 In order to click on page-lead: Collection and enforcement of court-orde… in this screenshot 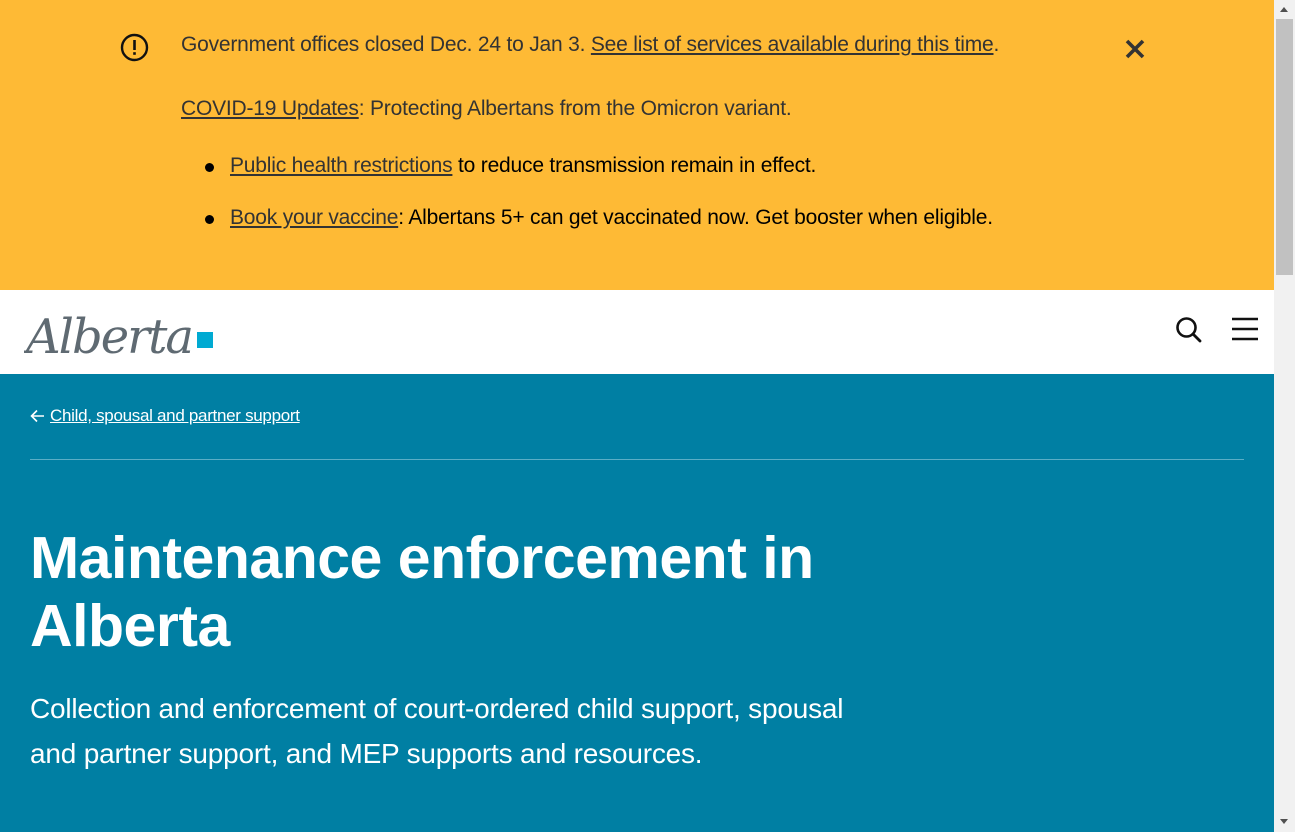, I will do `click(437, 731)`.